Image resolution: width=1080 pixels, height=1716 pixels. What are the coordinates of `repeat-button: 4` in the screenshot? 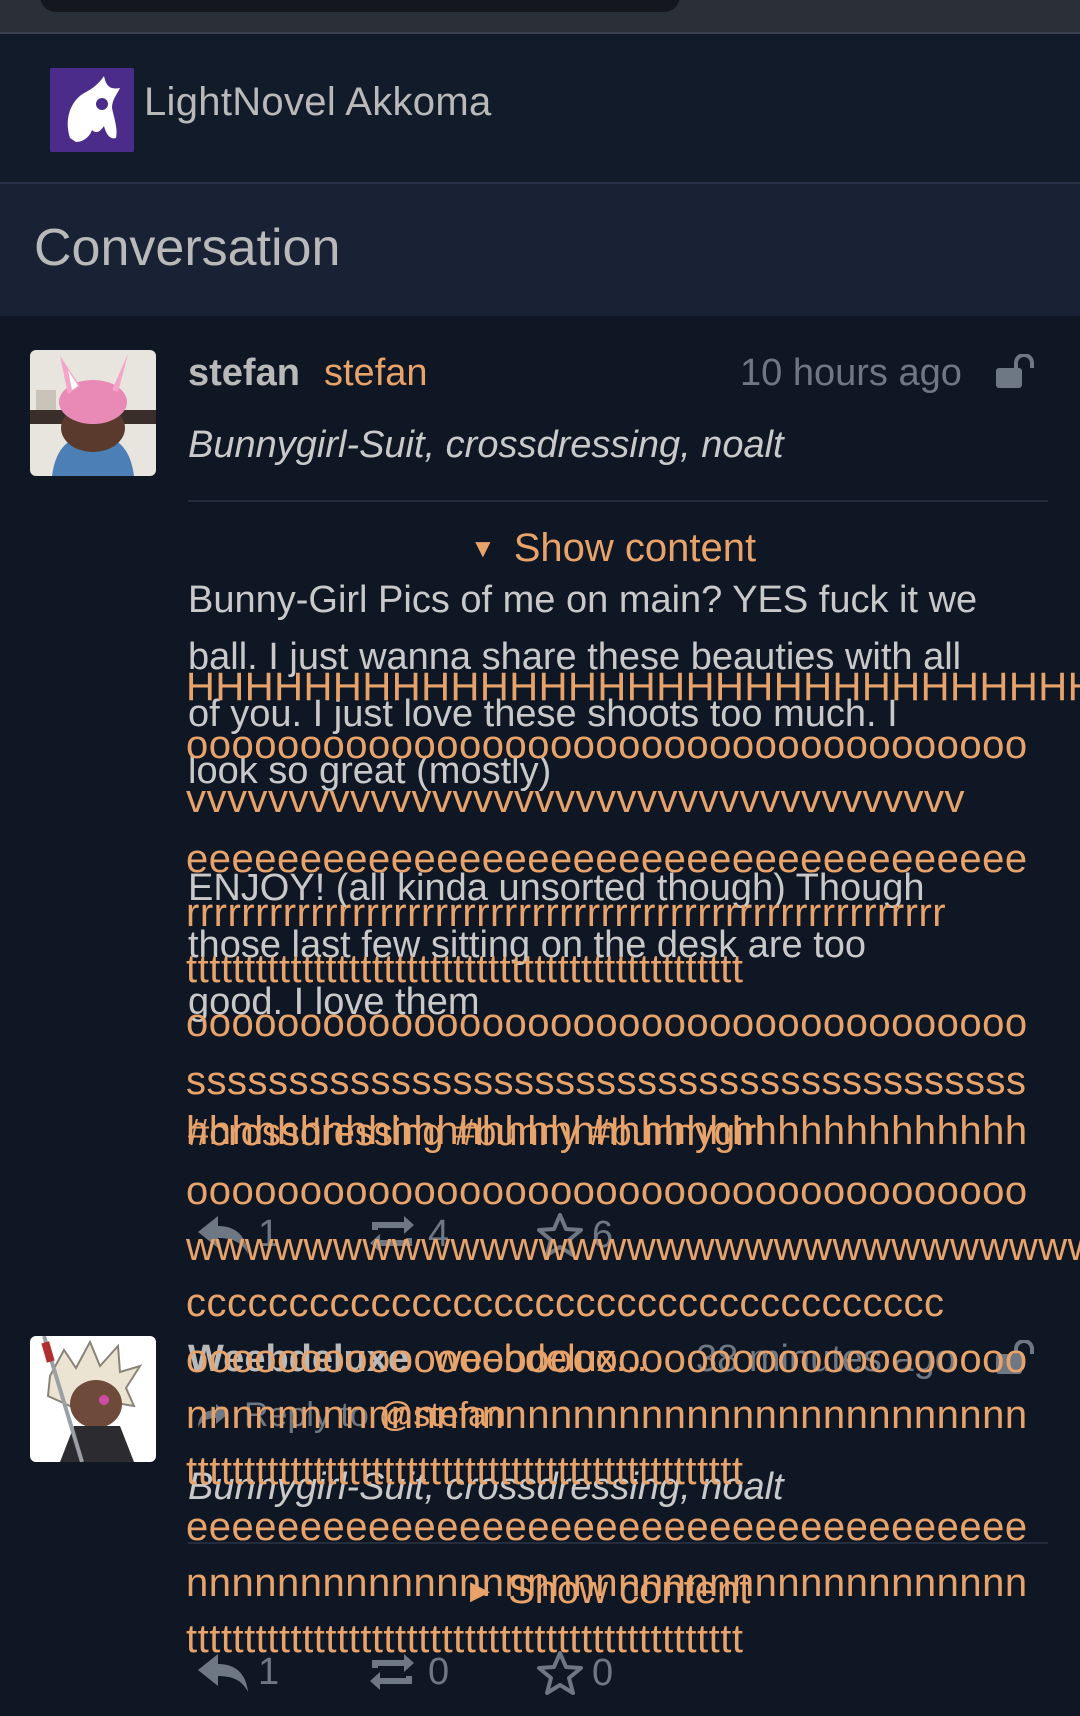 It's located at (406, 1234).